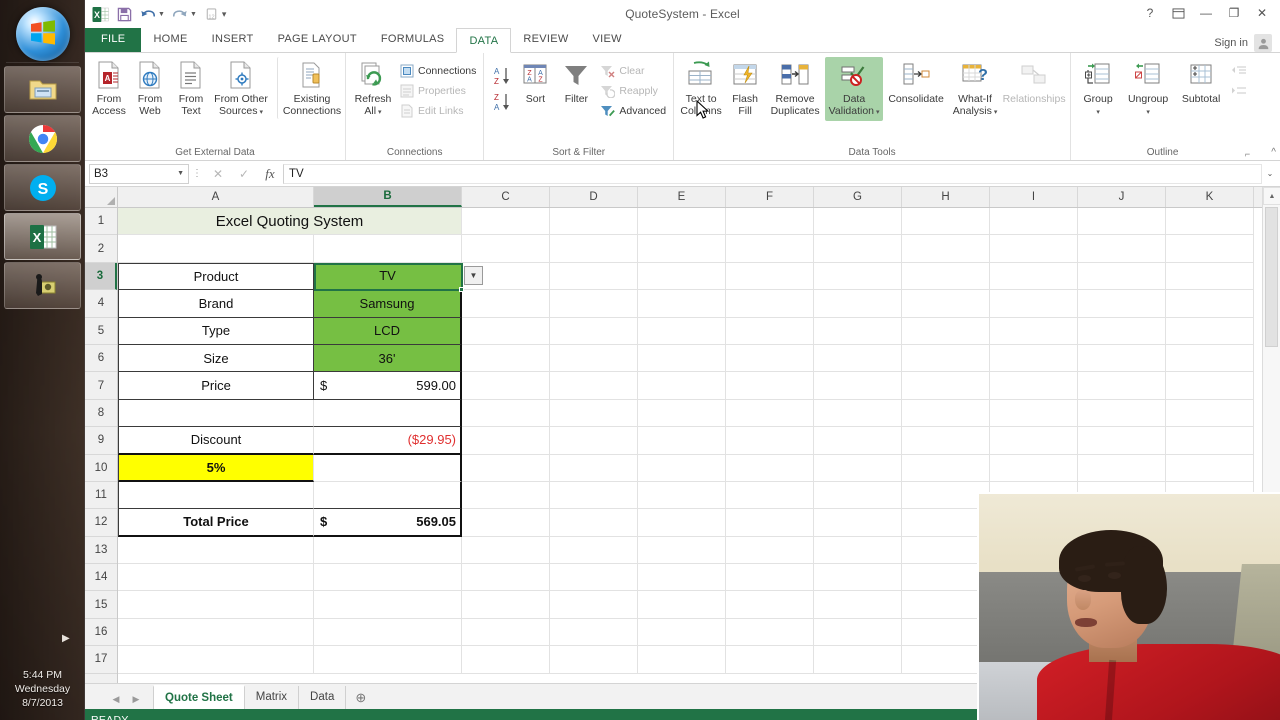 This screenshot has width=1280, height=720. Describe the element at coordinates (772, 173) in the screenshot. I see `formula-input: TV` at that location.